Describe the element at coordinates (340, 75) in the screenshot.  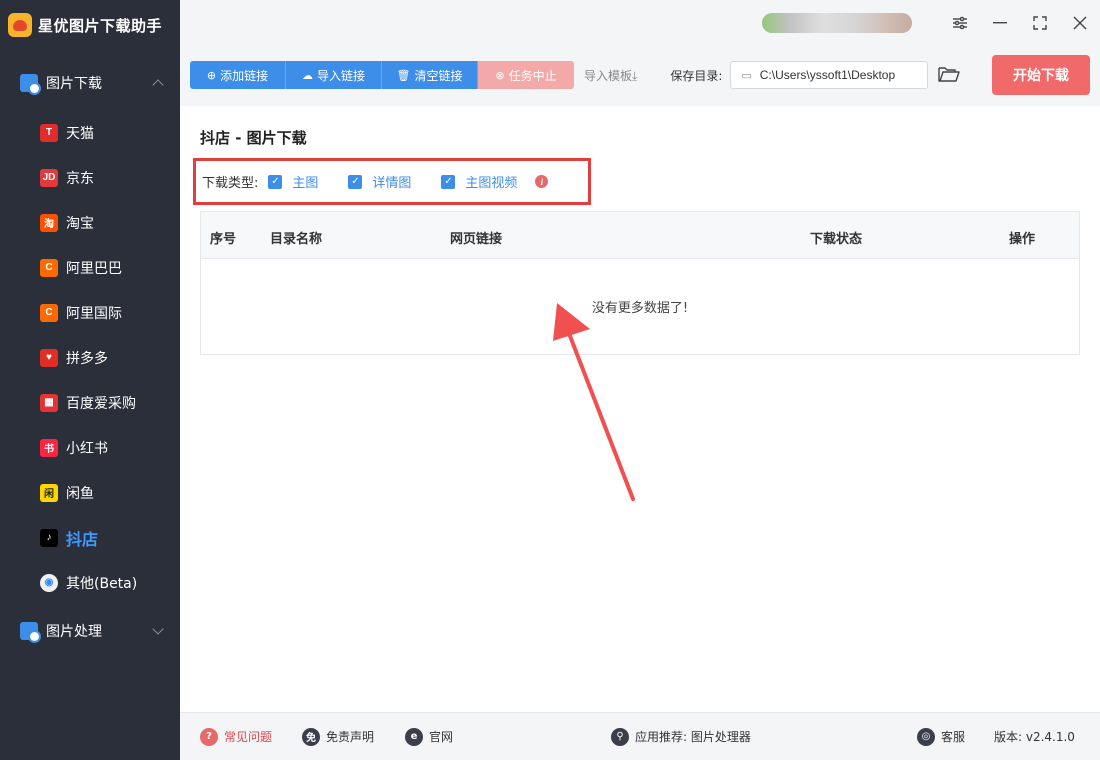
I see `import-link-label: 导入链接` at that location.